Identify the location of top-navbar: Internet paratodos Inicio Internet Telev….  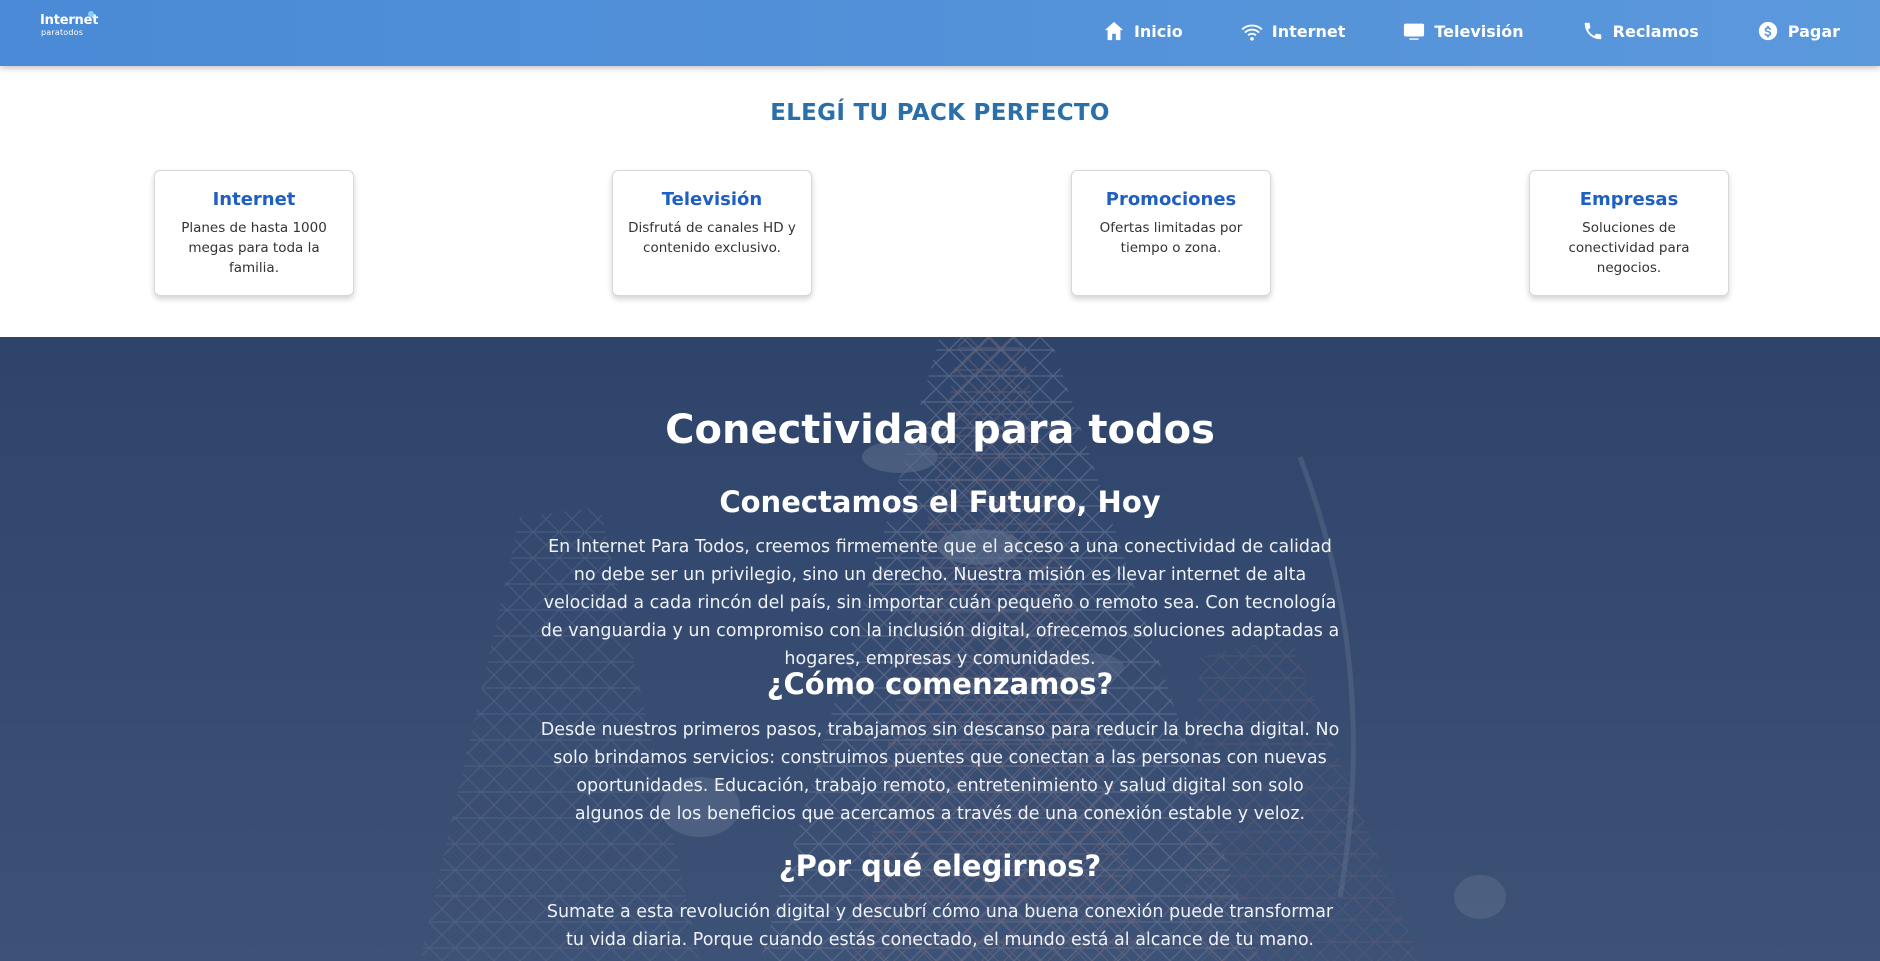
(940, 33).